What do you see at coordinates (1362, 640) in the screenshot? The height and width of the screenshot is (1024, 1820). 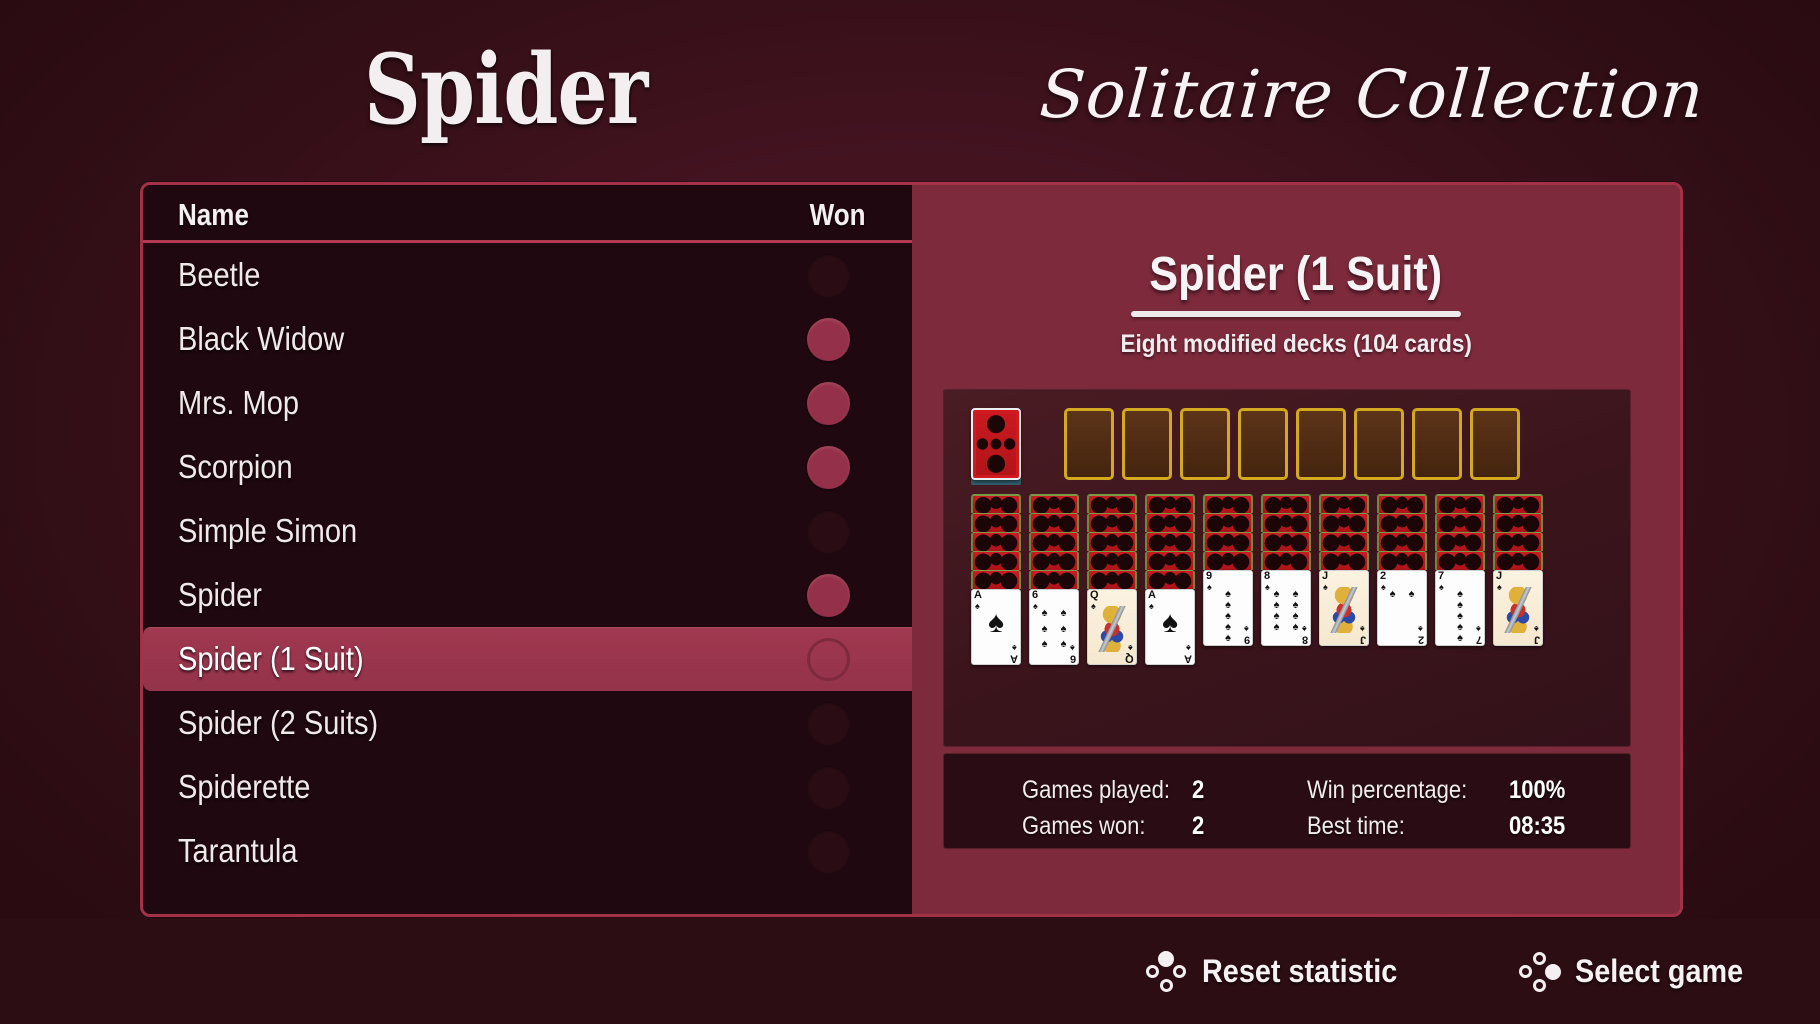 I see `card-rank-bottom: J` at bounding box center [1362, 640].